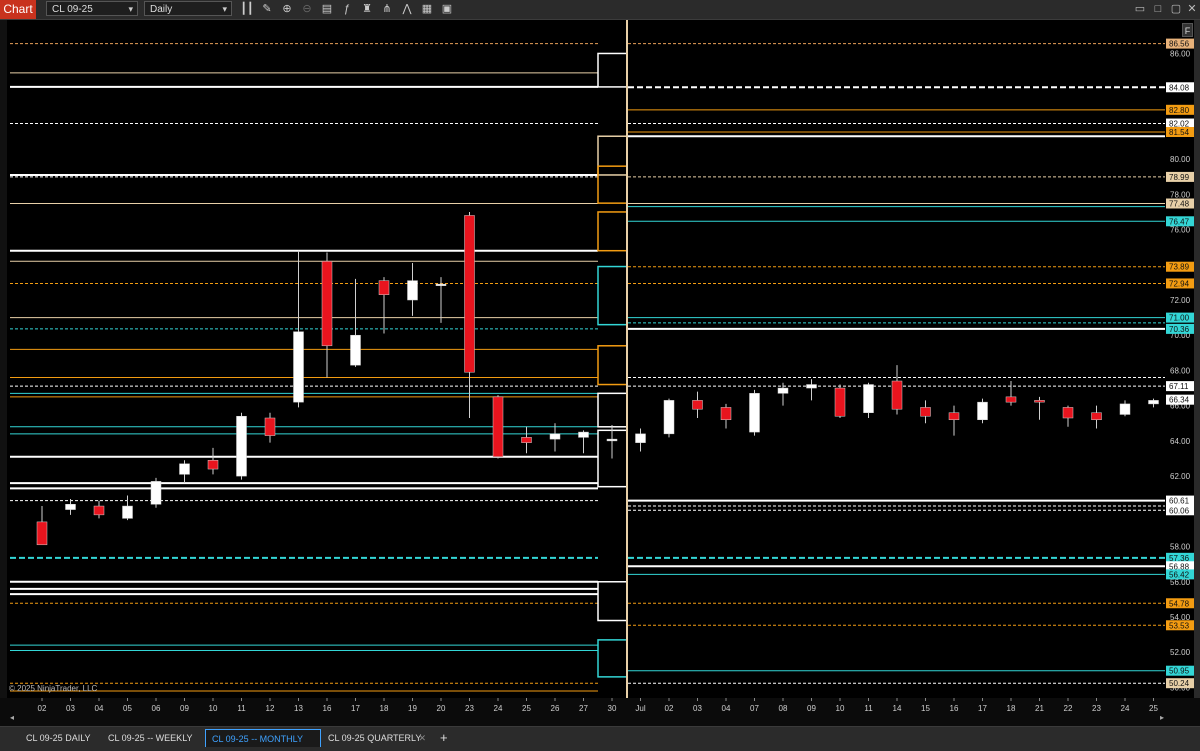 The height and width of the screenshot is (751, 1200). I want to click on time-tick-label: 13, so click(298, 708).